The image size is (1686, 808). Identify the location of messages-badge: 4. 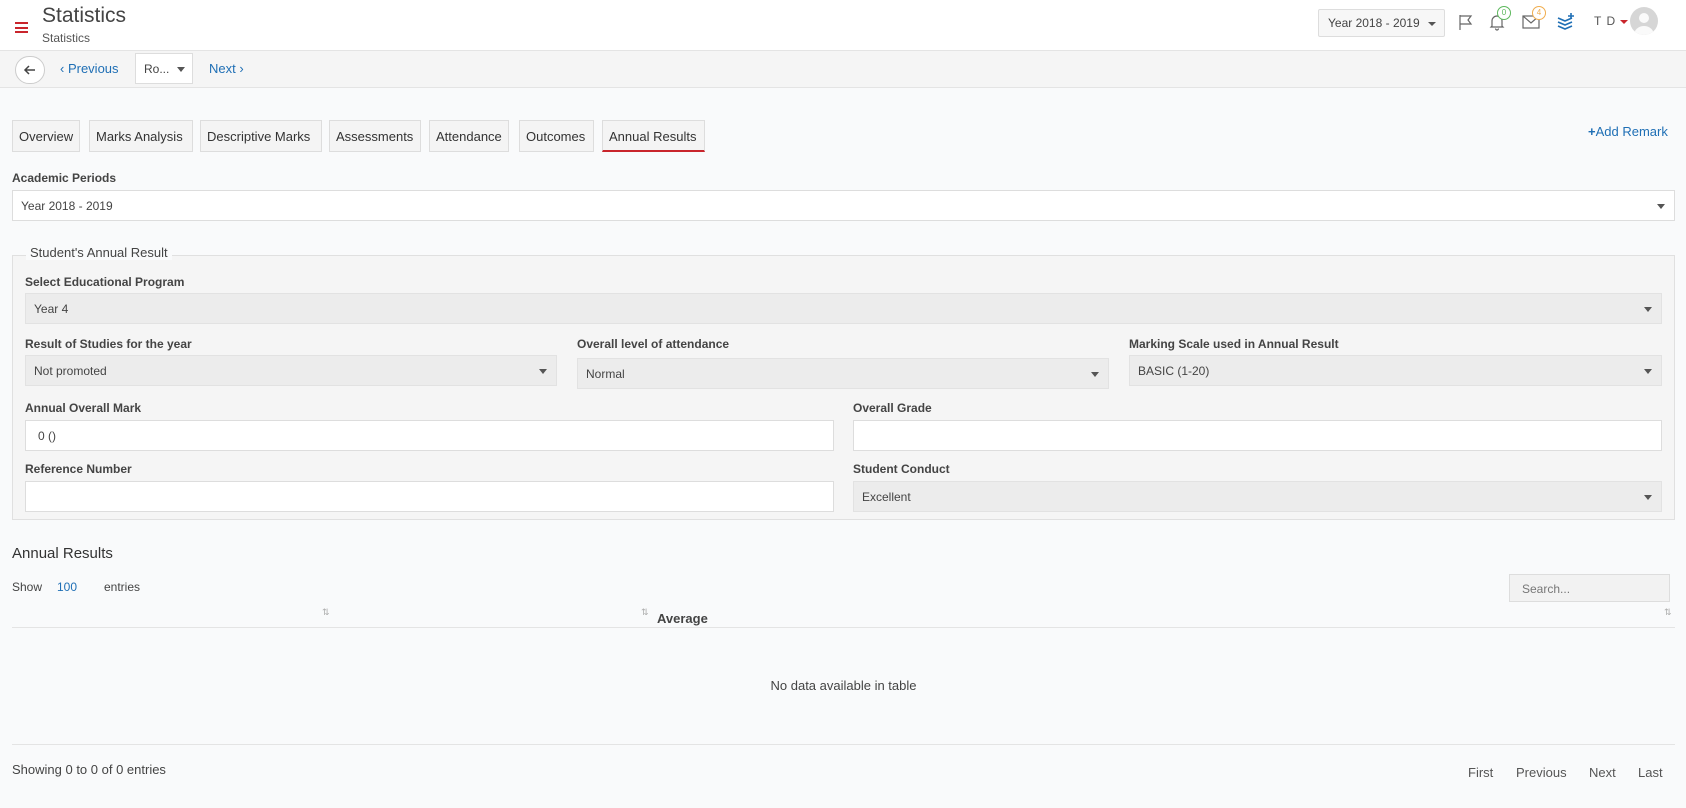
(1539, 13).